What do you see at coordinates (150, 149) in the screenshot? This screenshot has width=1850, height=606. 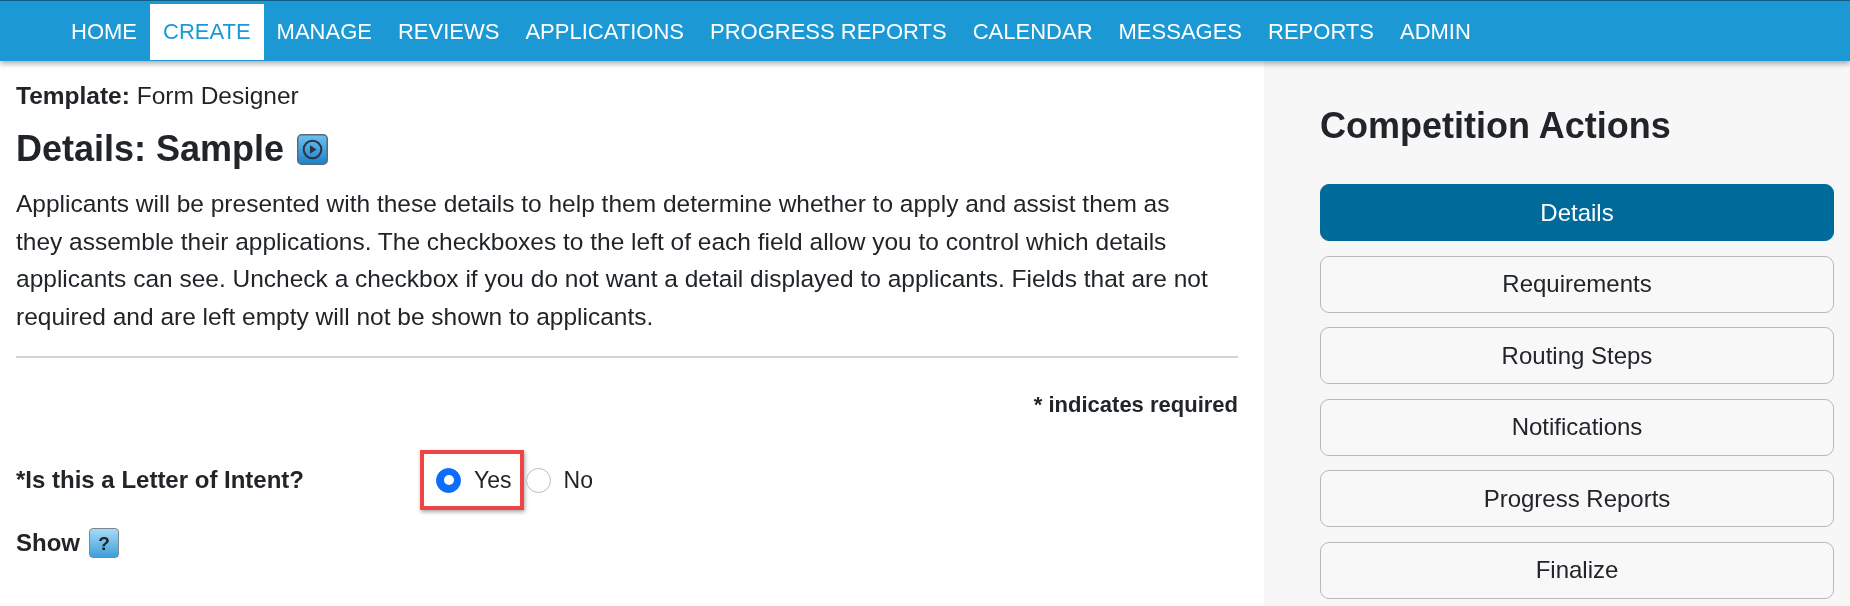 I see `page-title: Details: Sample` at bounding box center [150, 149].